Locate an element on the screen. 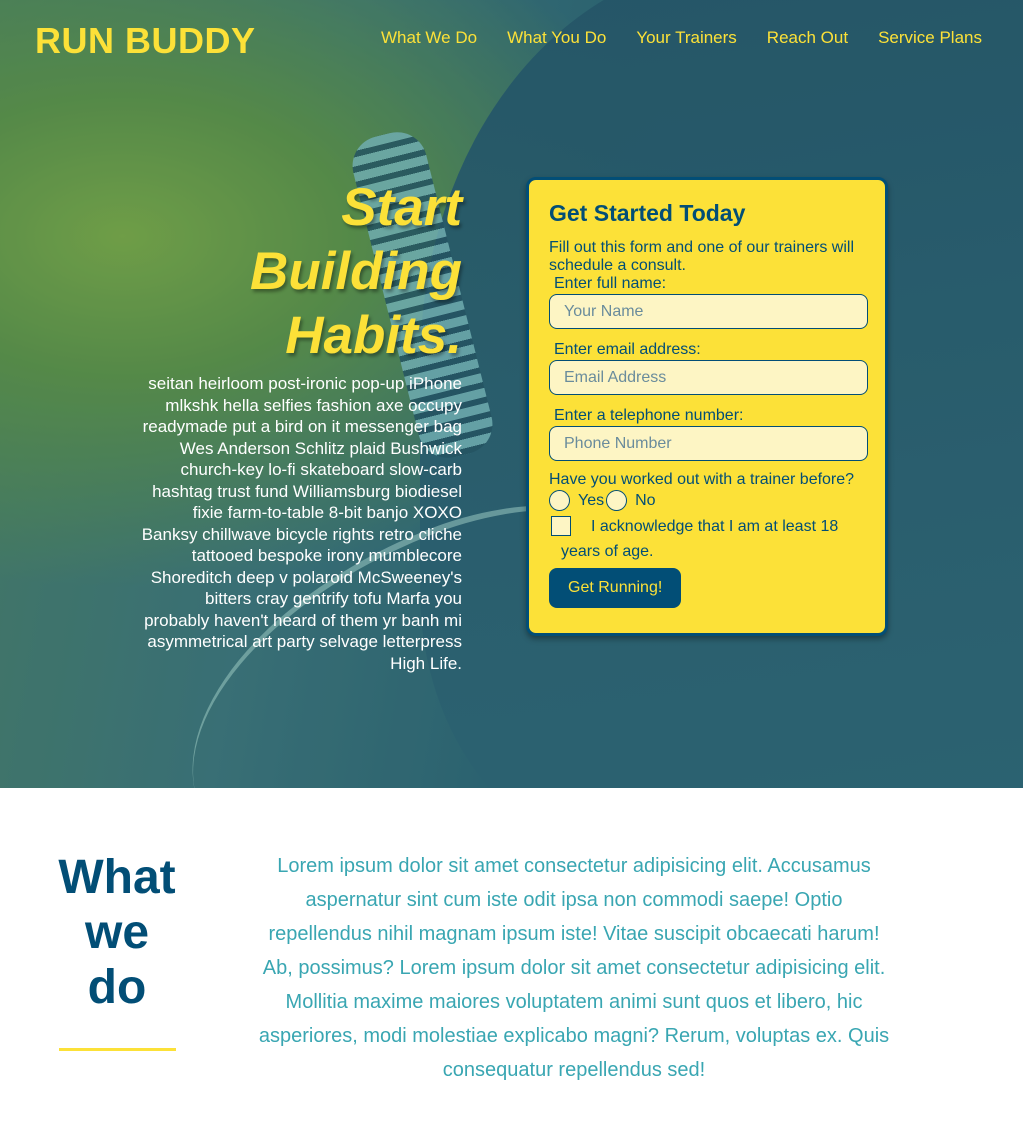 The width and height of the screenshot is (1023, 1145). site-logo: RUN BUDDY is located at coordinates (145, 41).